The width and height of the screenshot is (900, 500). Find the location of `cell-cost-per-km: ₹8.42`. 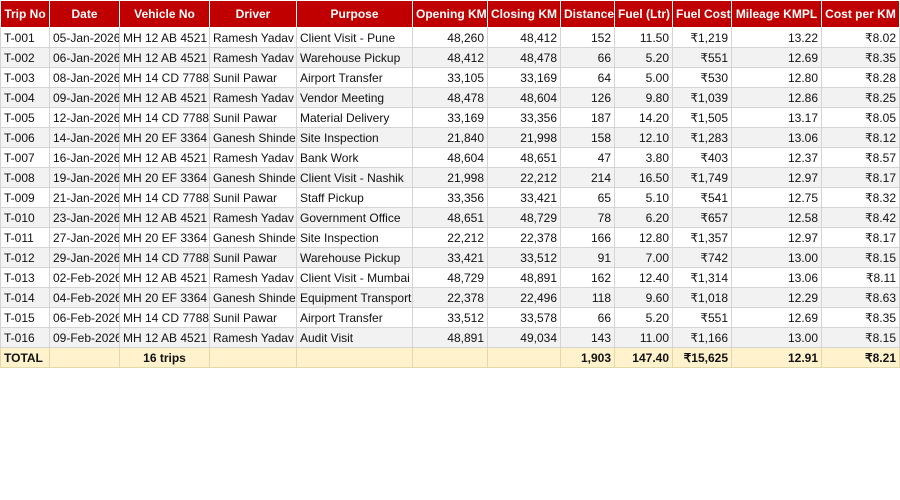

cell-cost-per-km: ₹8.42 is located at coordinates (860, 217).